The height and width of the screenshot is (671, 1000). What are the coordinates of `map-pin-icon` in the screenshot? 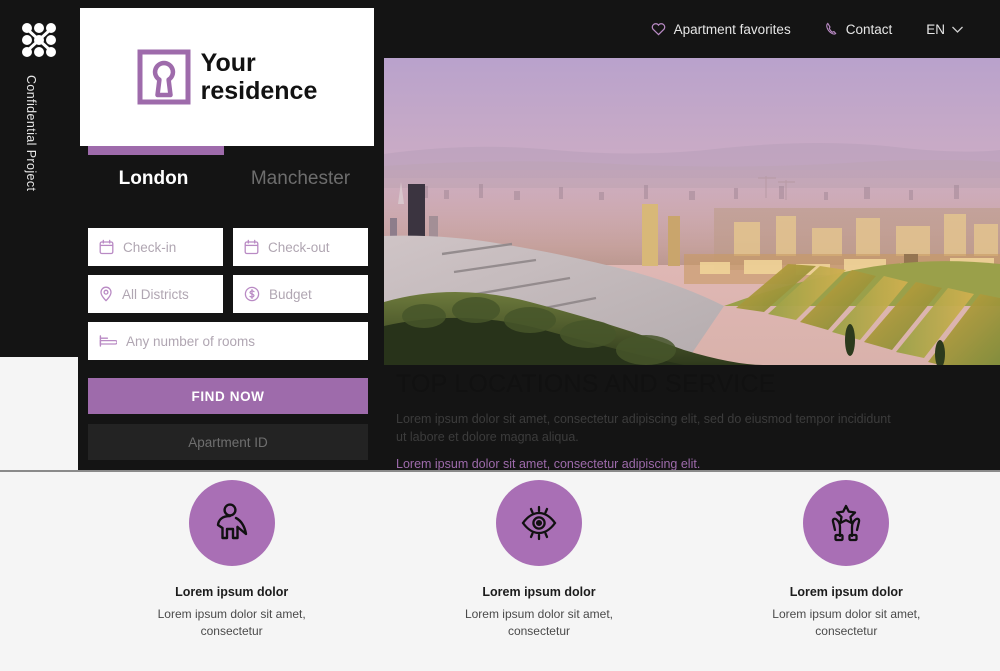 It's located at (106, 294).